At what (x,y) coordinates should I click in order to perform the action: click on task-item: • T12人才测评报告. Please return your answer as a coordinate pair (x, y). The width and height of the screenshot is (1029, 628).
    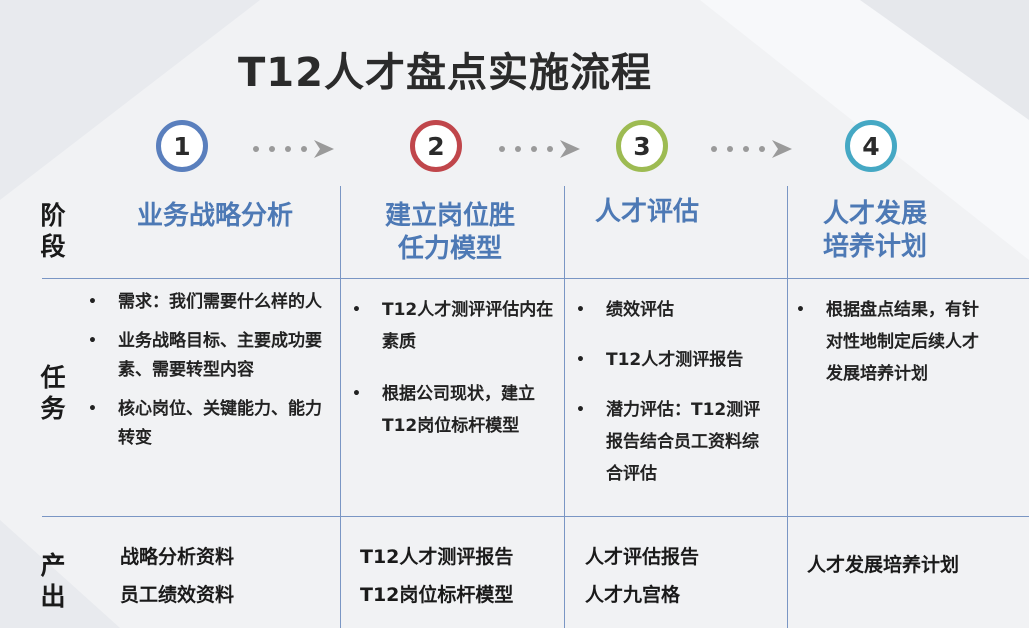
    Looking at the image, I should click on (674, 360).